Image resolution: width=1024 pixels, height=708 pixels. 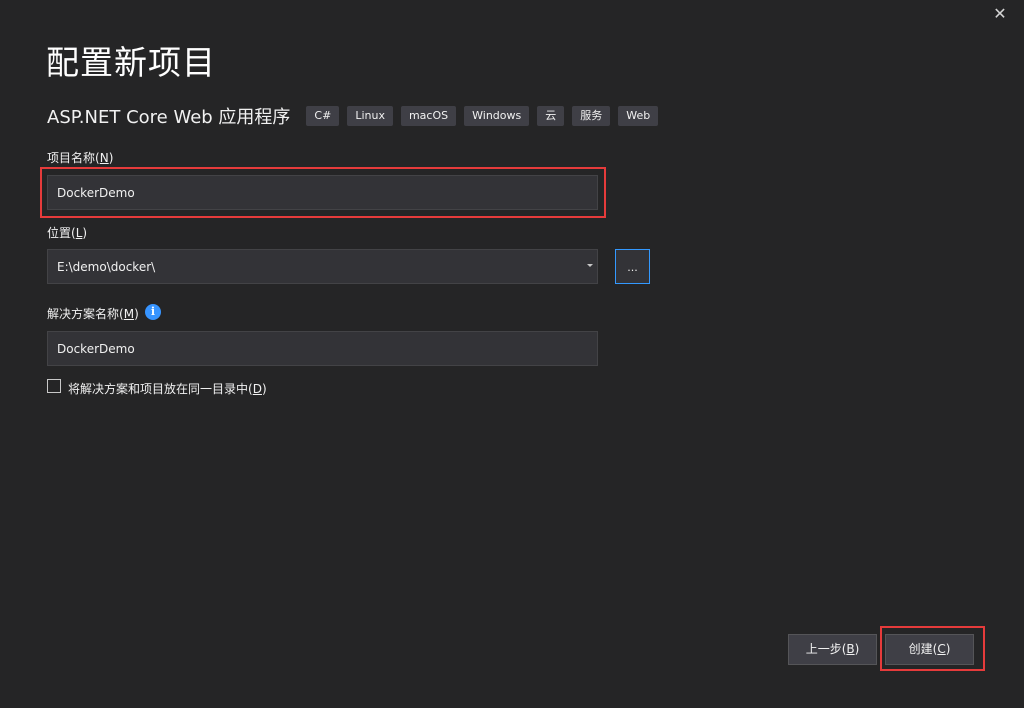 I want to click on tag-web: Web, so click(x=638, y=116).